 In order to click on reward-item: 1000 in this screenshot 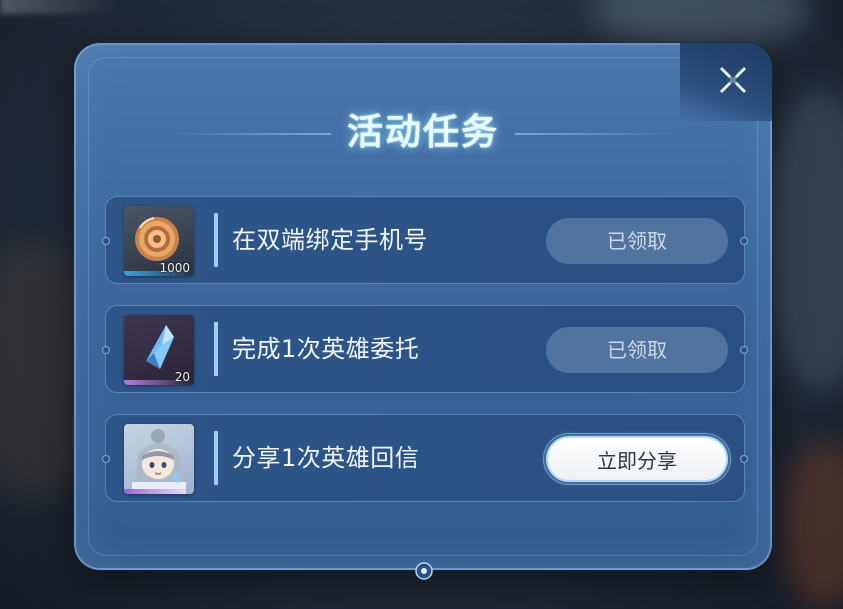, I will do `click(159, 241)`.